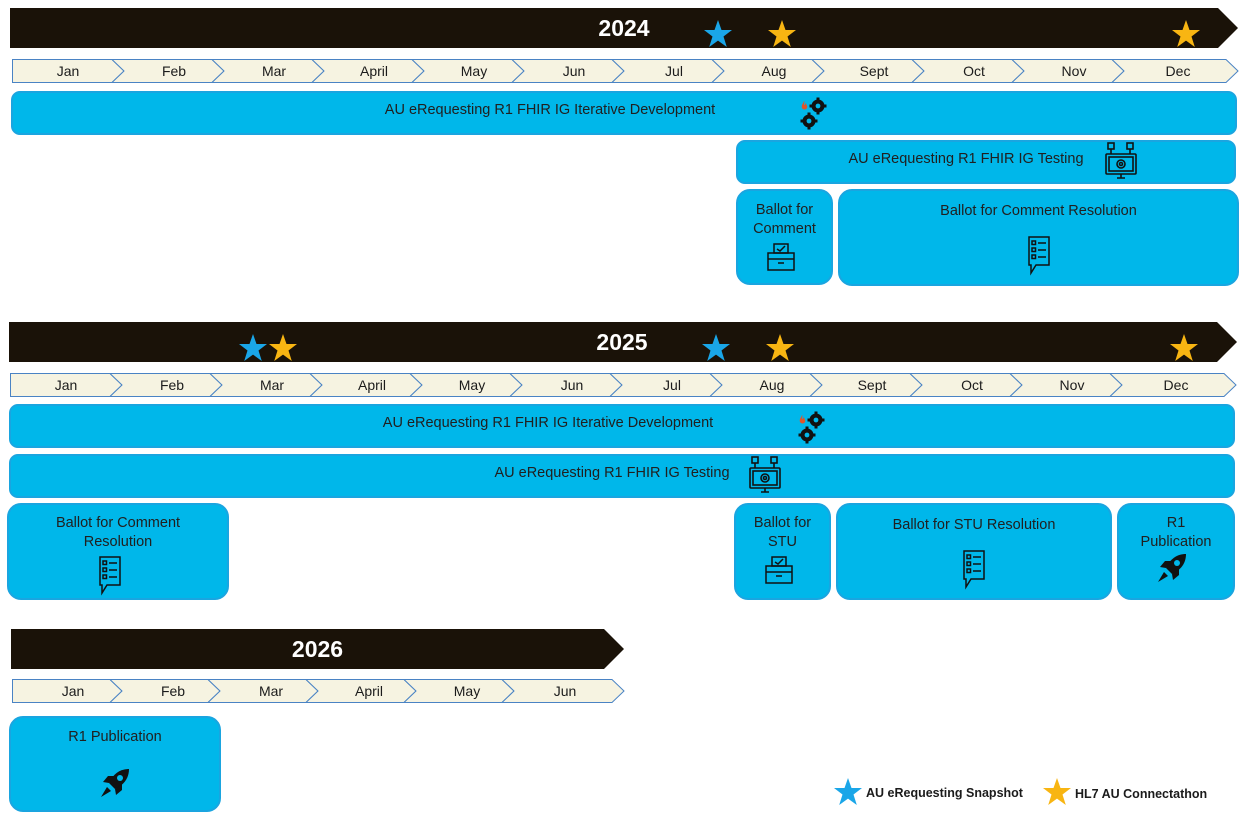 The image size is (1251, 827). Describe the element at coordinates (1141, 794) in the screenshot. I see `legend-connectathon-label: HL7 AU Connectathon` at that location.